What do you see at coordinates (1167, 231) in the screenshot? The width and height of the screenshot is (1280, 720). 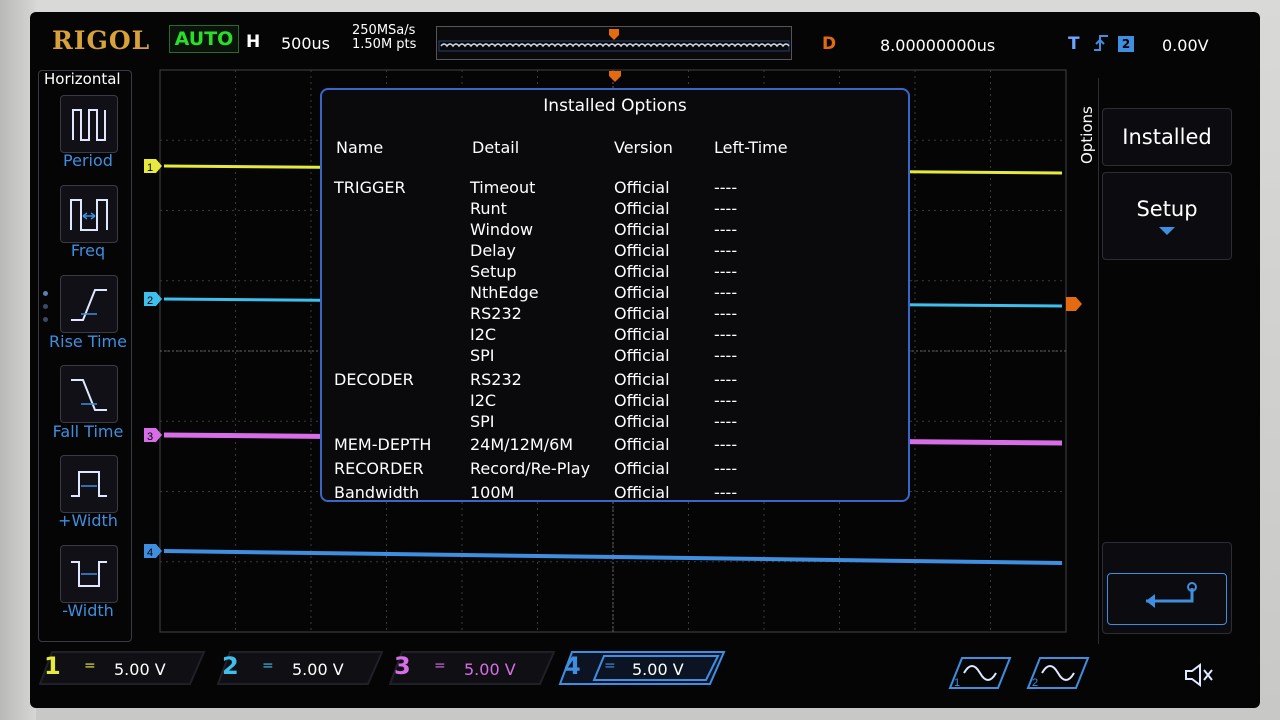 I see `chevron-down-icon` at bounding box center [1167, 231].